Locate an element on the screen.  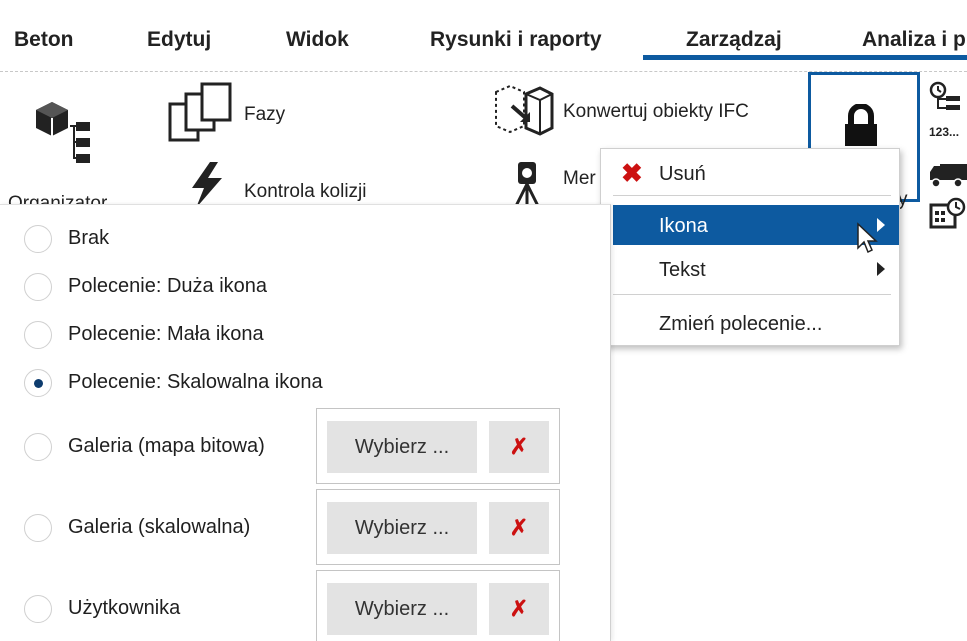
surveyor-icon is located at coordinates (527, 182).